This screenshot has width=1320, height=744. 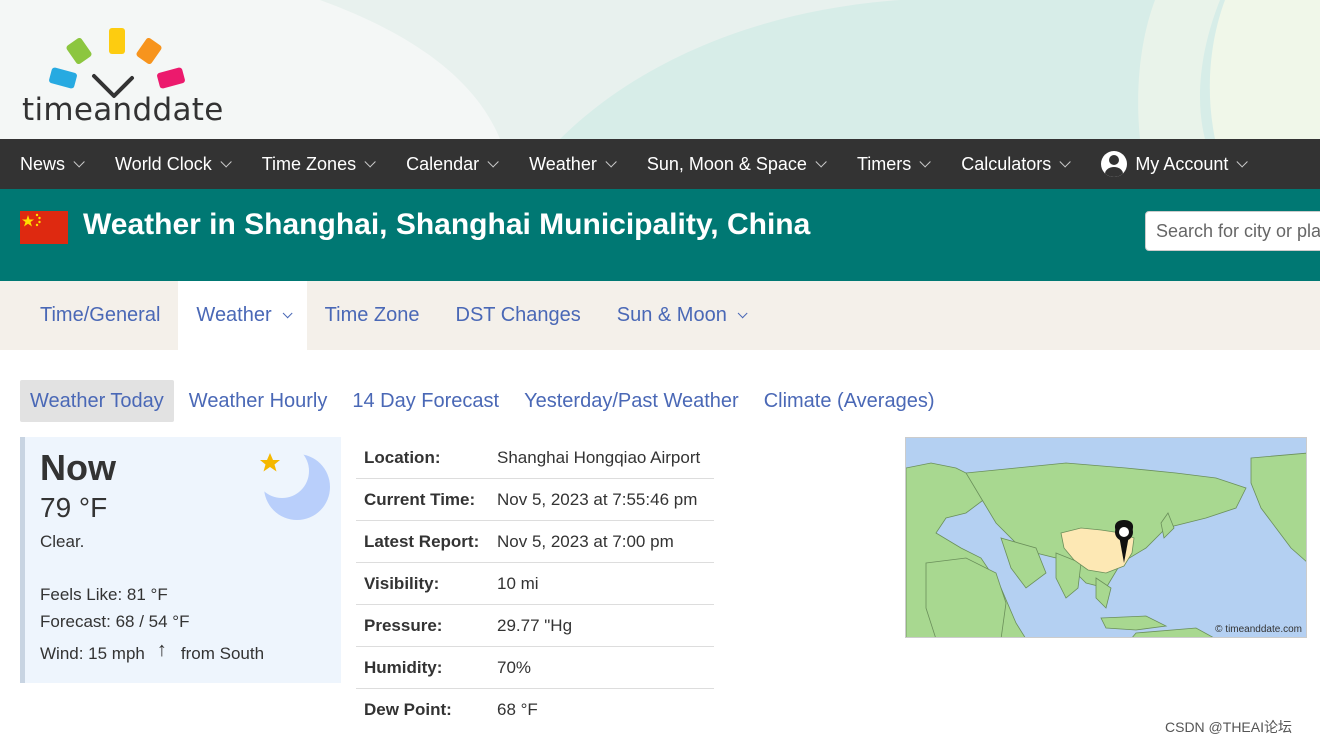 I want to click on table-row: Current Time: Nov 5, 2023 at 7:55:46 pm, so click(x=535, y=500).